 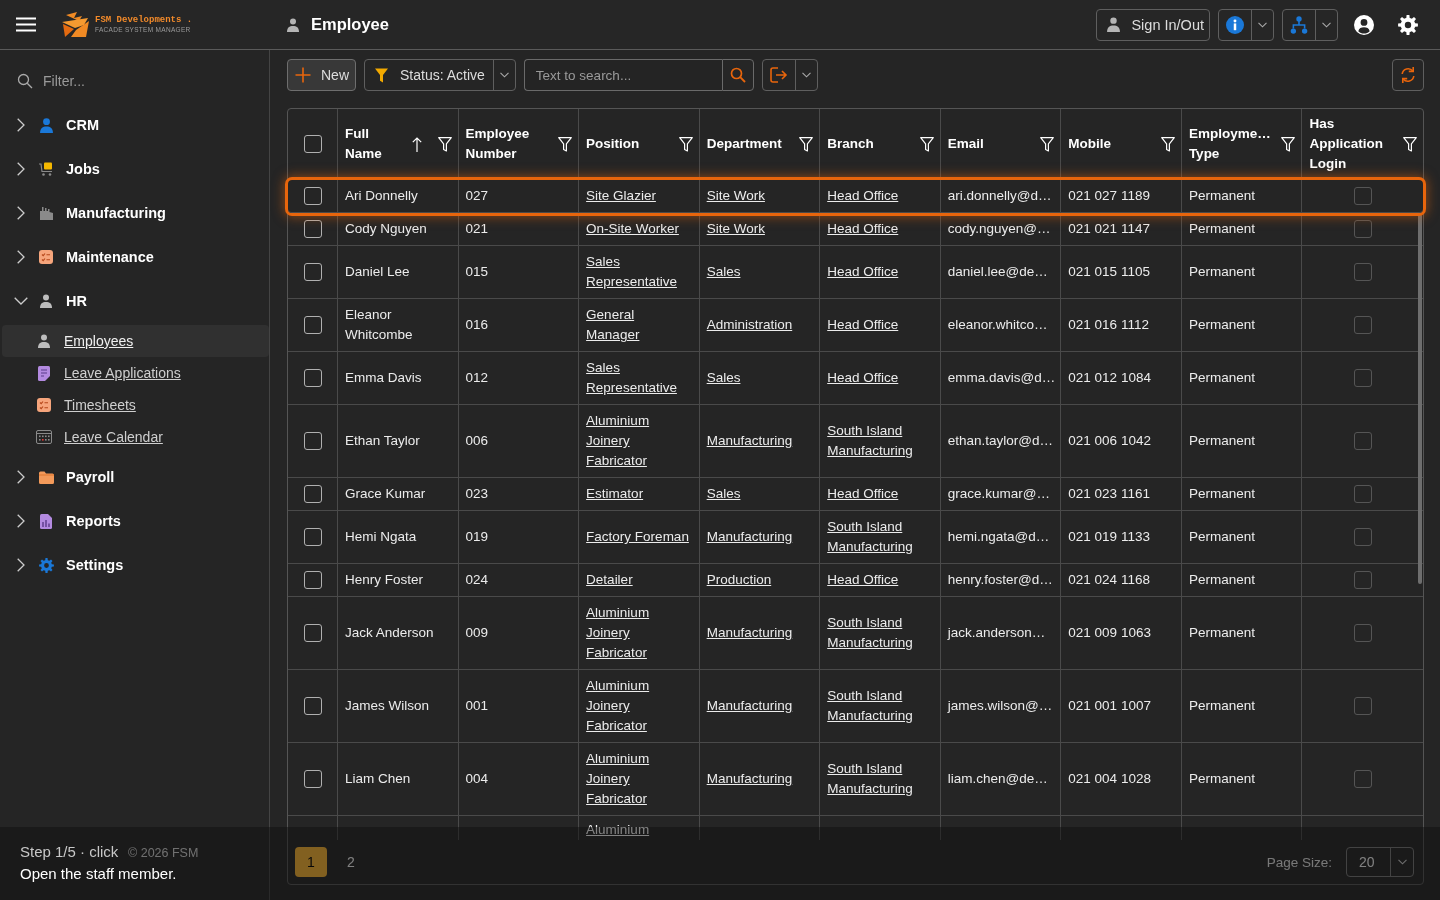 I want to click on account-button, so click(x=1364, y=24).